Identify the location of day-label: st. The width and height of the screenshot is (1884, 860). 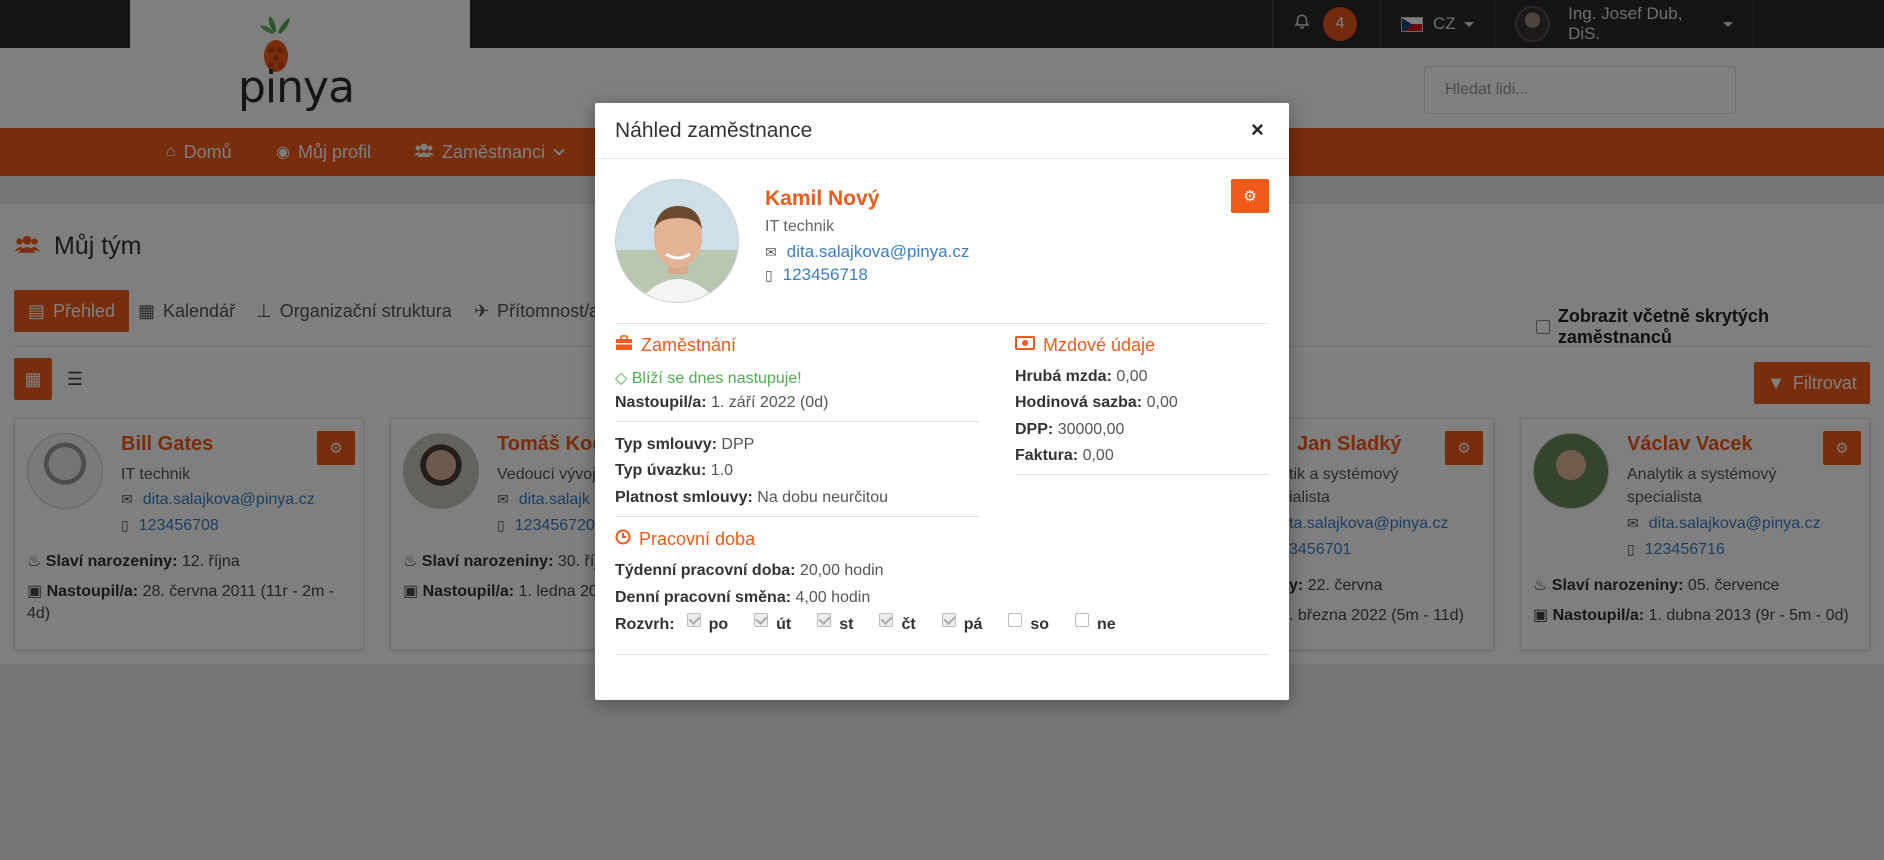
(846, 624).